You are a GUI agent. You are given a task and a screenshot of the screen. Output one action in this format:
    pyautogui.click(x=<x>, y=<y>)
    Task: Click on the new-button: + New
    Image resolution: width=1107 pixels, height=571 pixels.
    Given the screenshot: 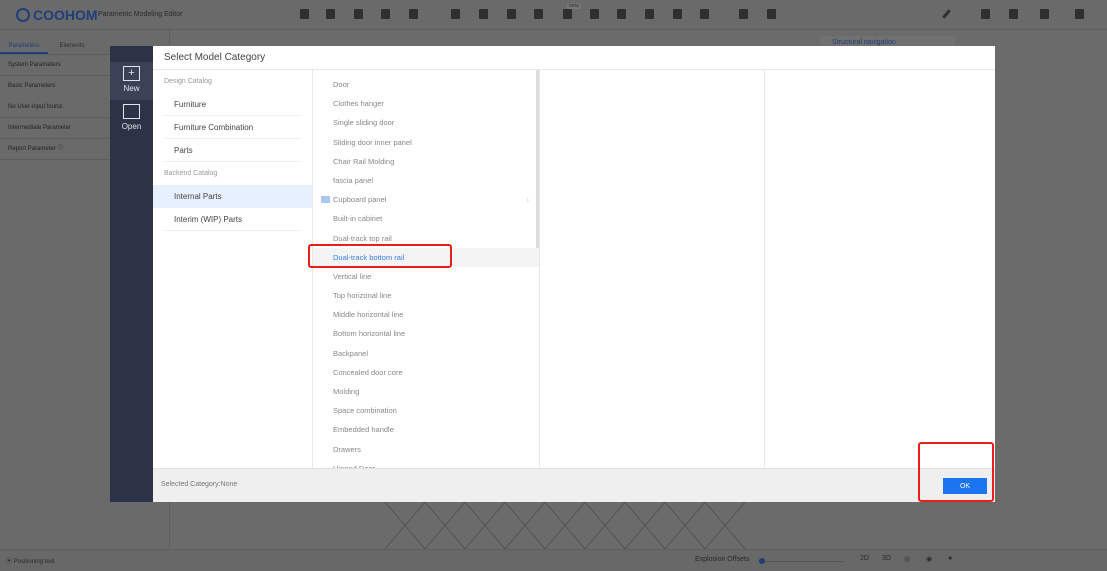 What is the action you would take?
    pyautogui.click(x=131, y=81)
    